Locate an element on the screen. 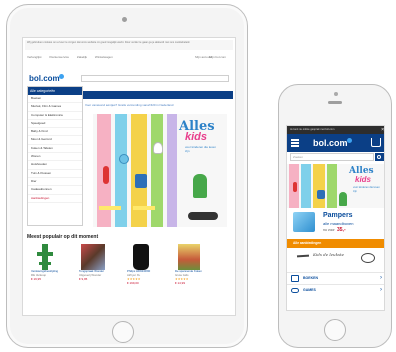  phone-logo-text: bol.com is located at coordinates (330, 143).